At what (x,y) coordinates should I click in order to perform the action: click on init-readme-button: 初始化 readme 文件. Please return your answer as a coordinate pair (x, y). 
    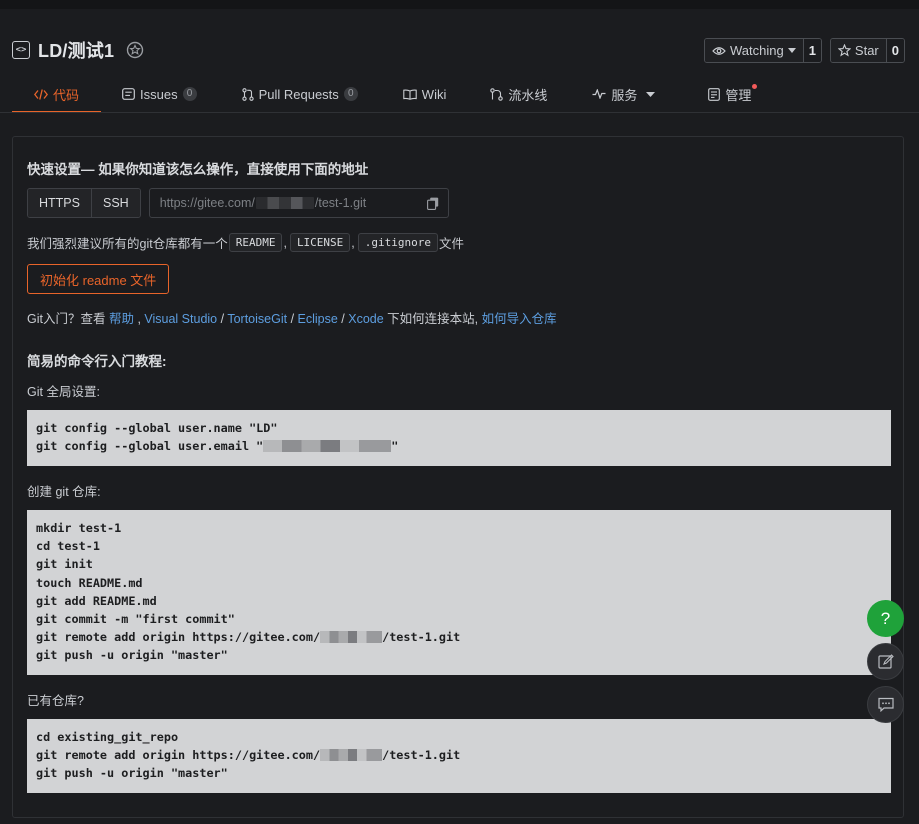
    Looking at the image, I should click on (98, 279).